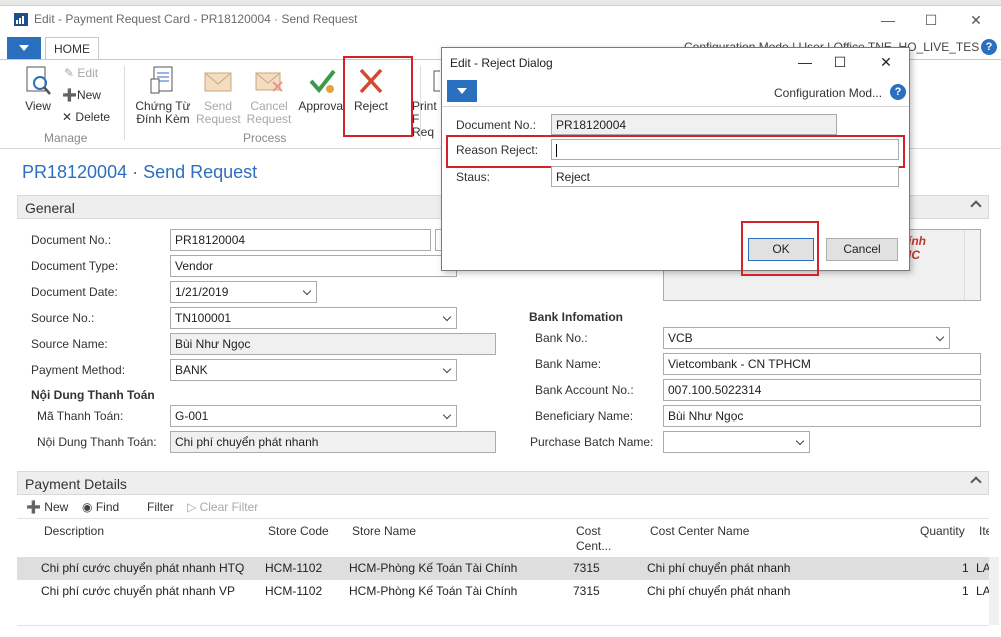  Describe the element at coordinates (160, 507) in the screenshot. I see `details-filter-button: Filter` at that location.